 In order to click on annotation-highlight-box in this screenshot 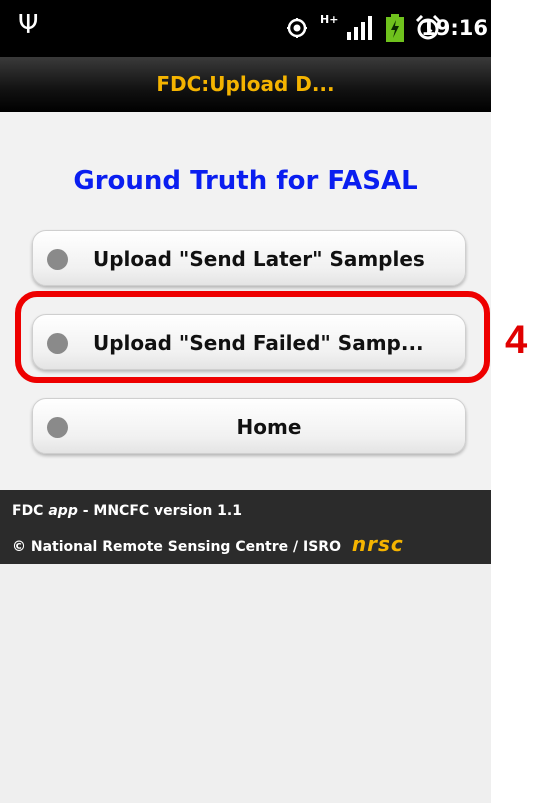, I will do `click(252, 337)`.